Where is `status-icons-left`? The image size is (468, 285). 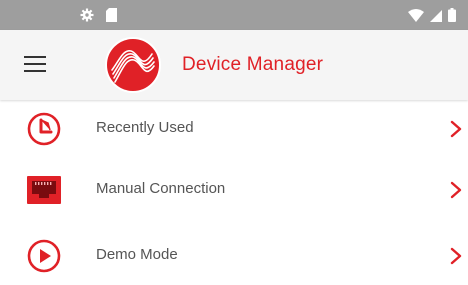 status-icons-left is located at coordinates (98, 15).